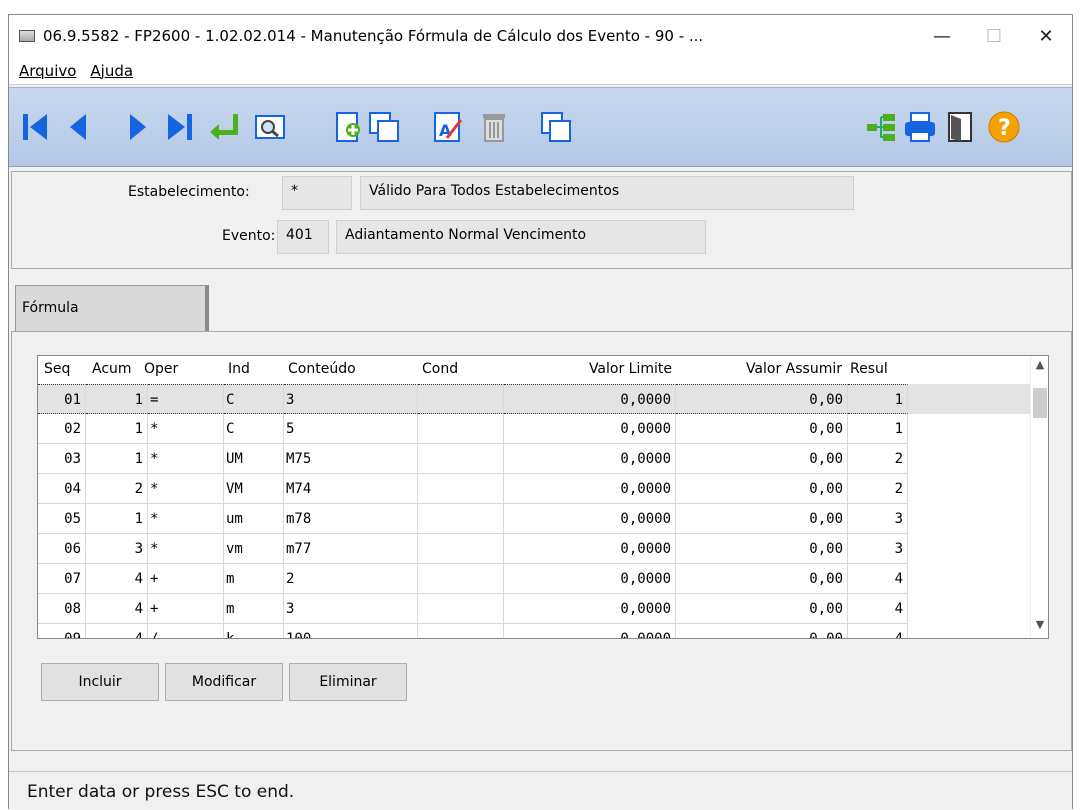  I want to click on cell-acum: 3, so click(117, 549).